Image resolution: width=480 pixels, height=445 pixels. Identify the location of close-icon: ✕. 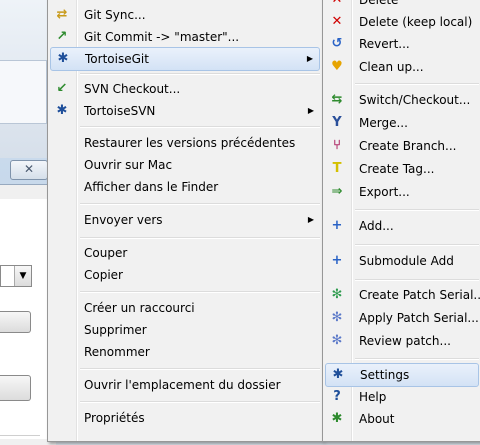
(29, 169).